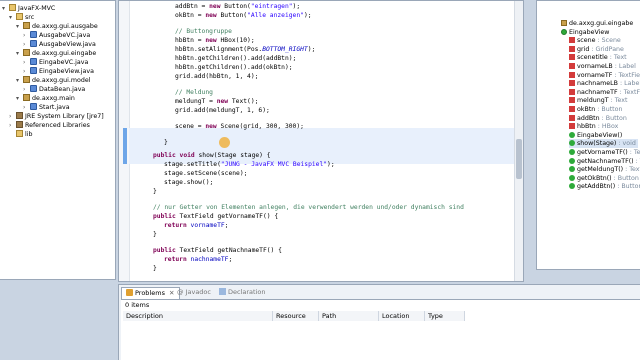  What do you see at coordinates (54, 107) in the screenshot?
I see `tree-item-label: Start.java` at bounding box center [54, 107].